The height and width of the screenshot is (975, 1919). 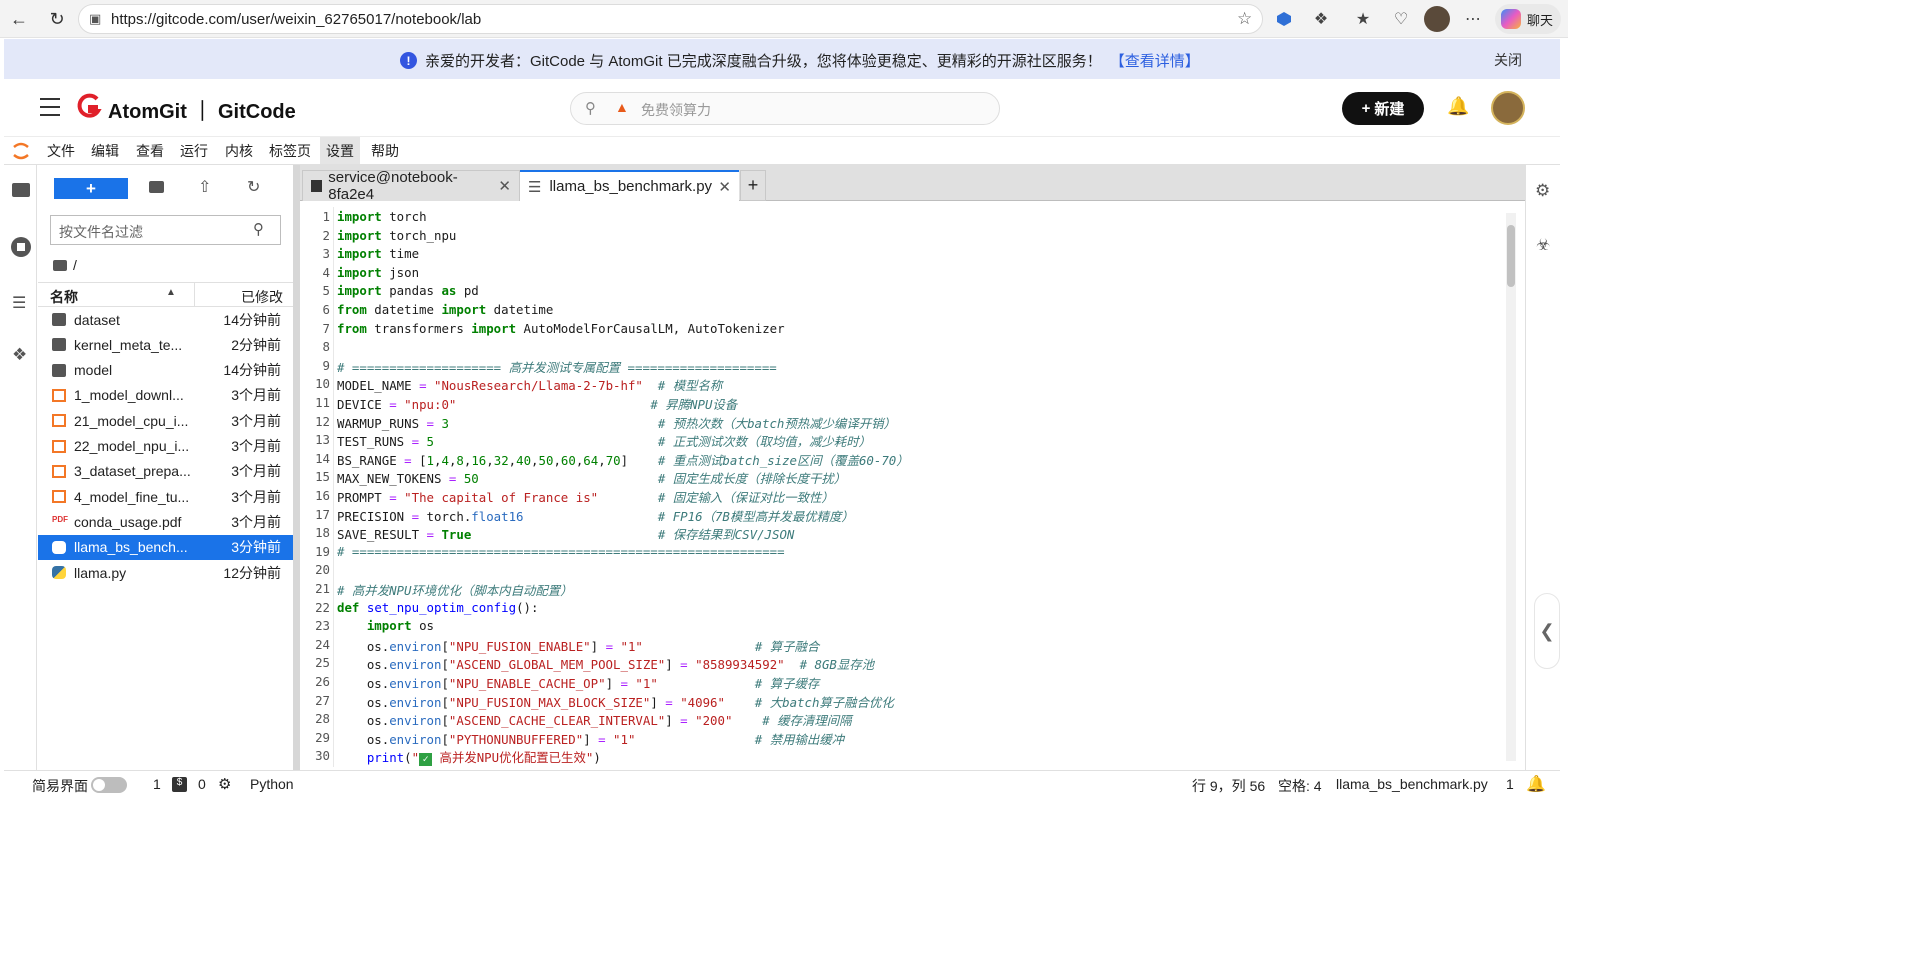 What do you see at coordinates (64, 297) in the screenshot?
I see `column-name: 名称` at bounding box center [64, 297].